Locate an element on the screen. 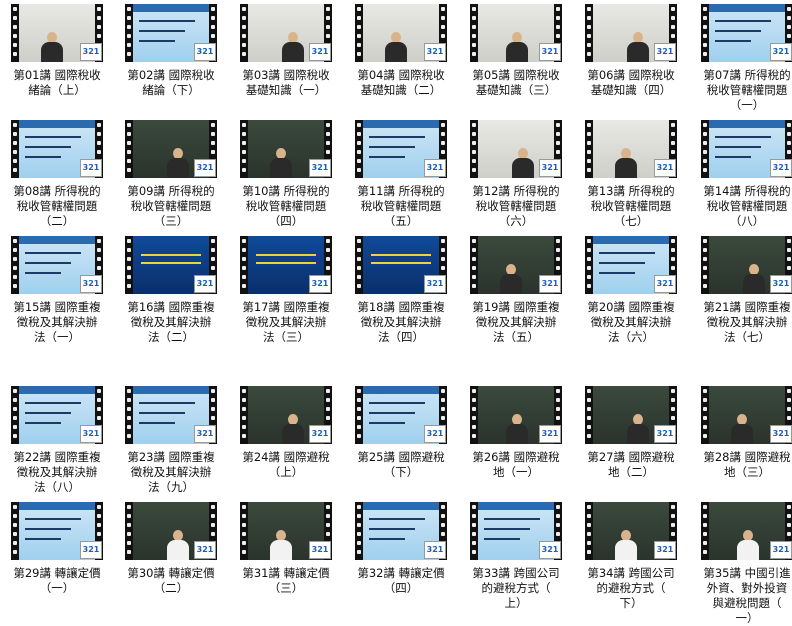  lesson-item: 321 第07講 所得稅的 稅收管轄權問題 （一） is located at coordinates (741, 58).